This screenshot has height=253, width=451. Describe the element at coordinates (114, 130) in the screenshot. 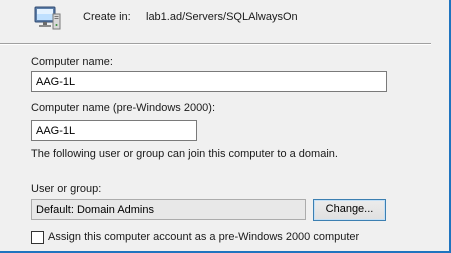

I see `pre-windows-2000-name-input` at that location.